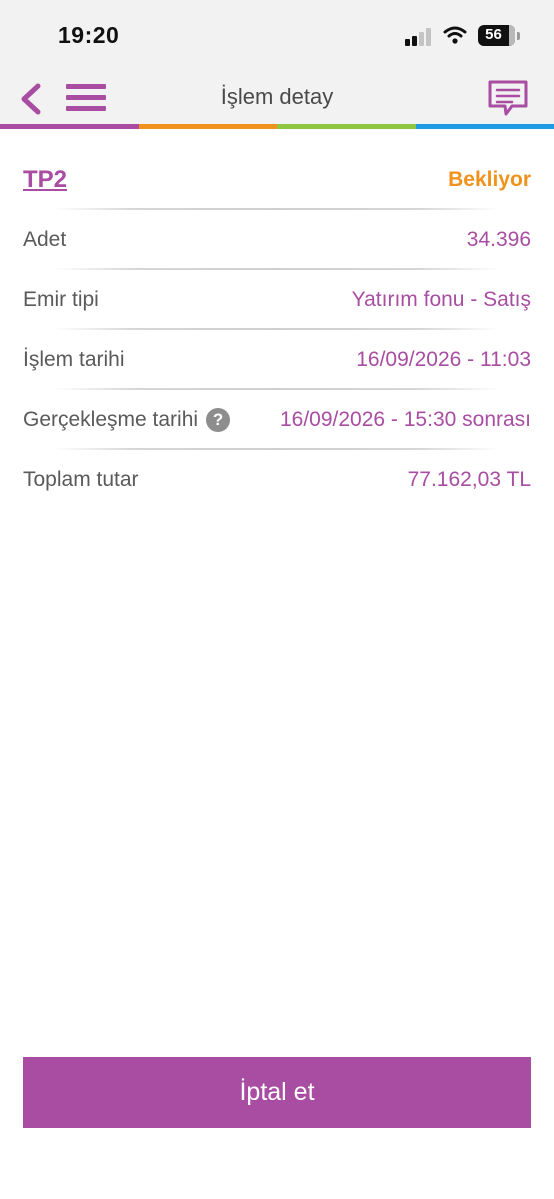 The height and width of the screenshot is (1199, 554). Describe the element at coordinates (61, 299) in the screenshot. I see `row-label: Emir tipi` at that location.